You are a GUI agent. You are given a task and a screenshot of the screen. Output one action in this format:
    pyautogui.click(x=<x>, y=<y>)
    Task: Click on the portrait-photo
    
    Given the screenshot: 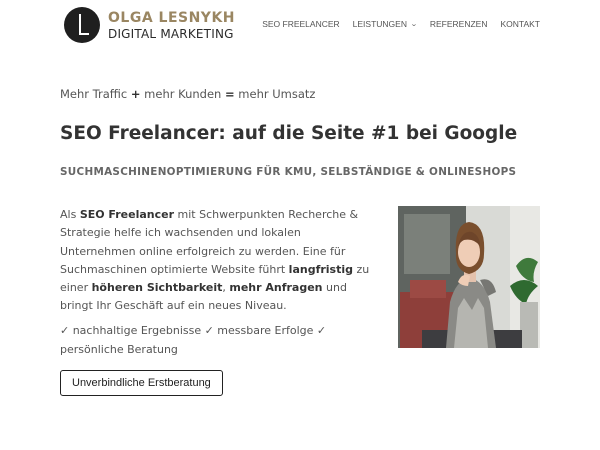 What is the action you would take?
    pyautogui.click(x=469, y=277)
    